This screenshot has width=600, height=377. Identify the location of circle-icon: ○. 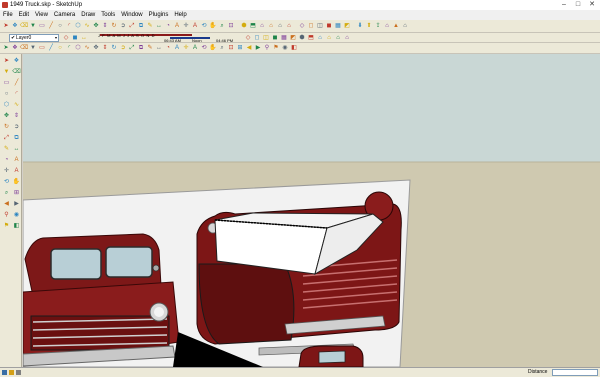
(60, 48).